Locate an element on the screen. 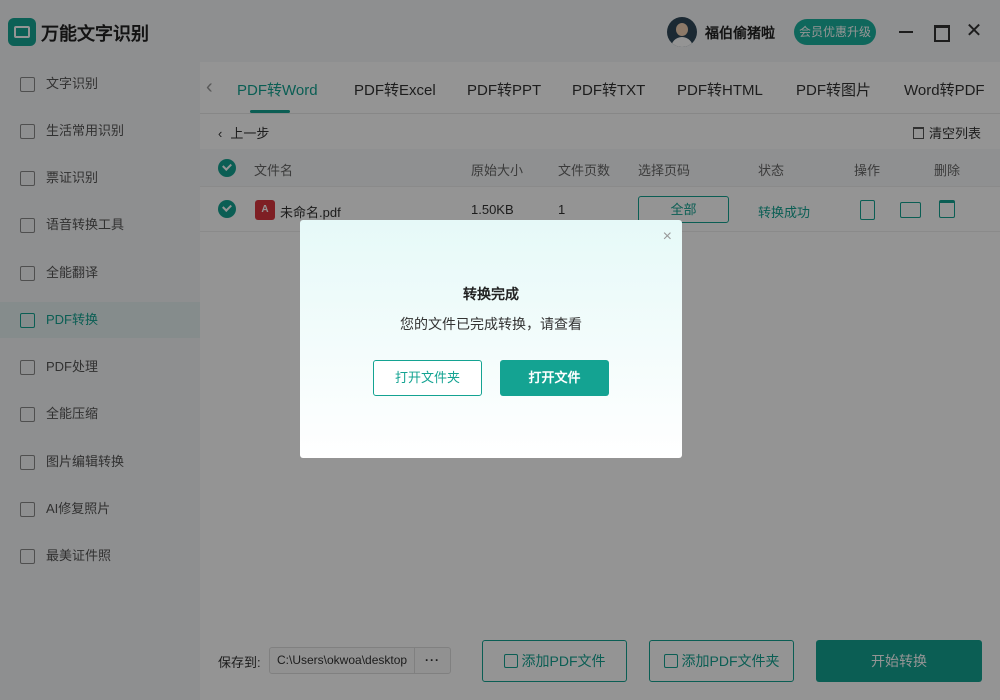 The height and width of the screenshot is (700, 1000). dialog-message: 您的文件已完成转换，请查看 is located at coordinates (491, 324).